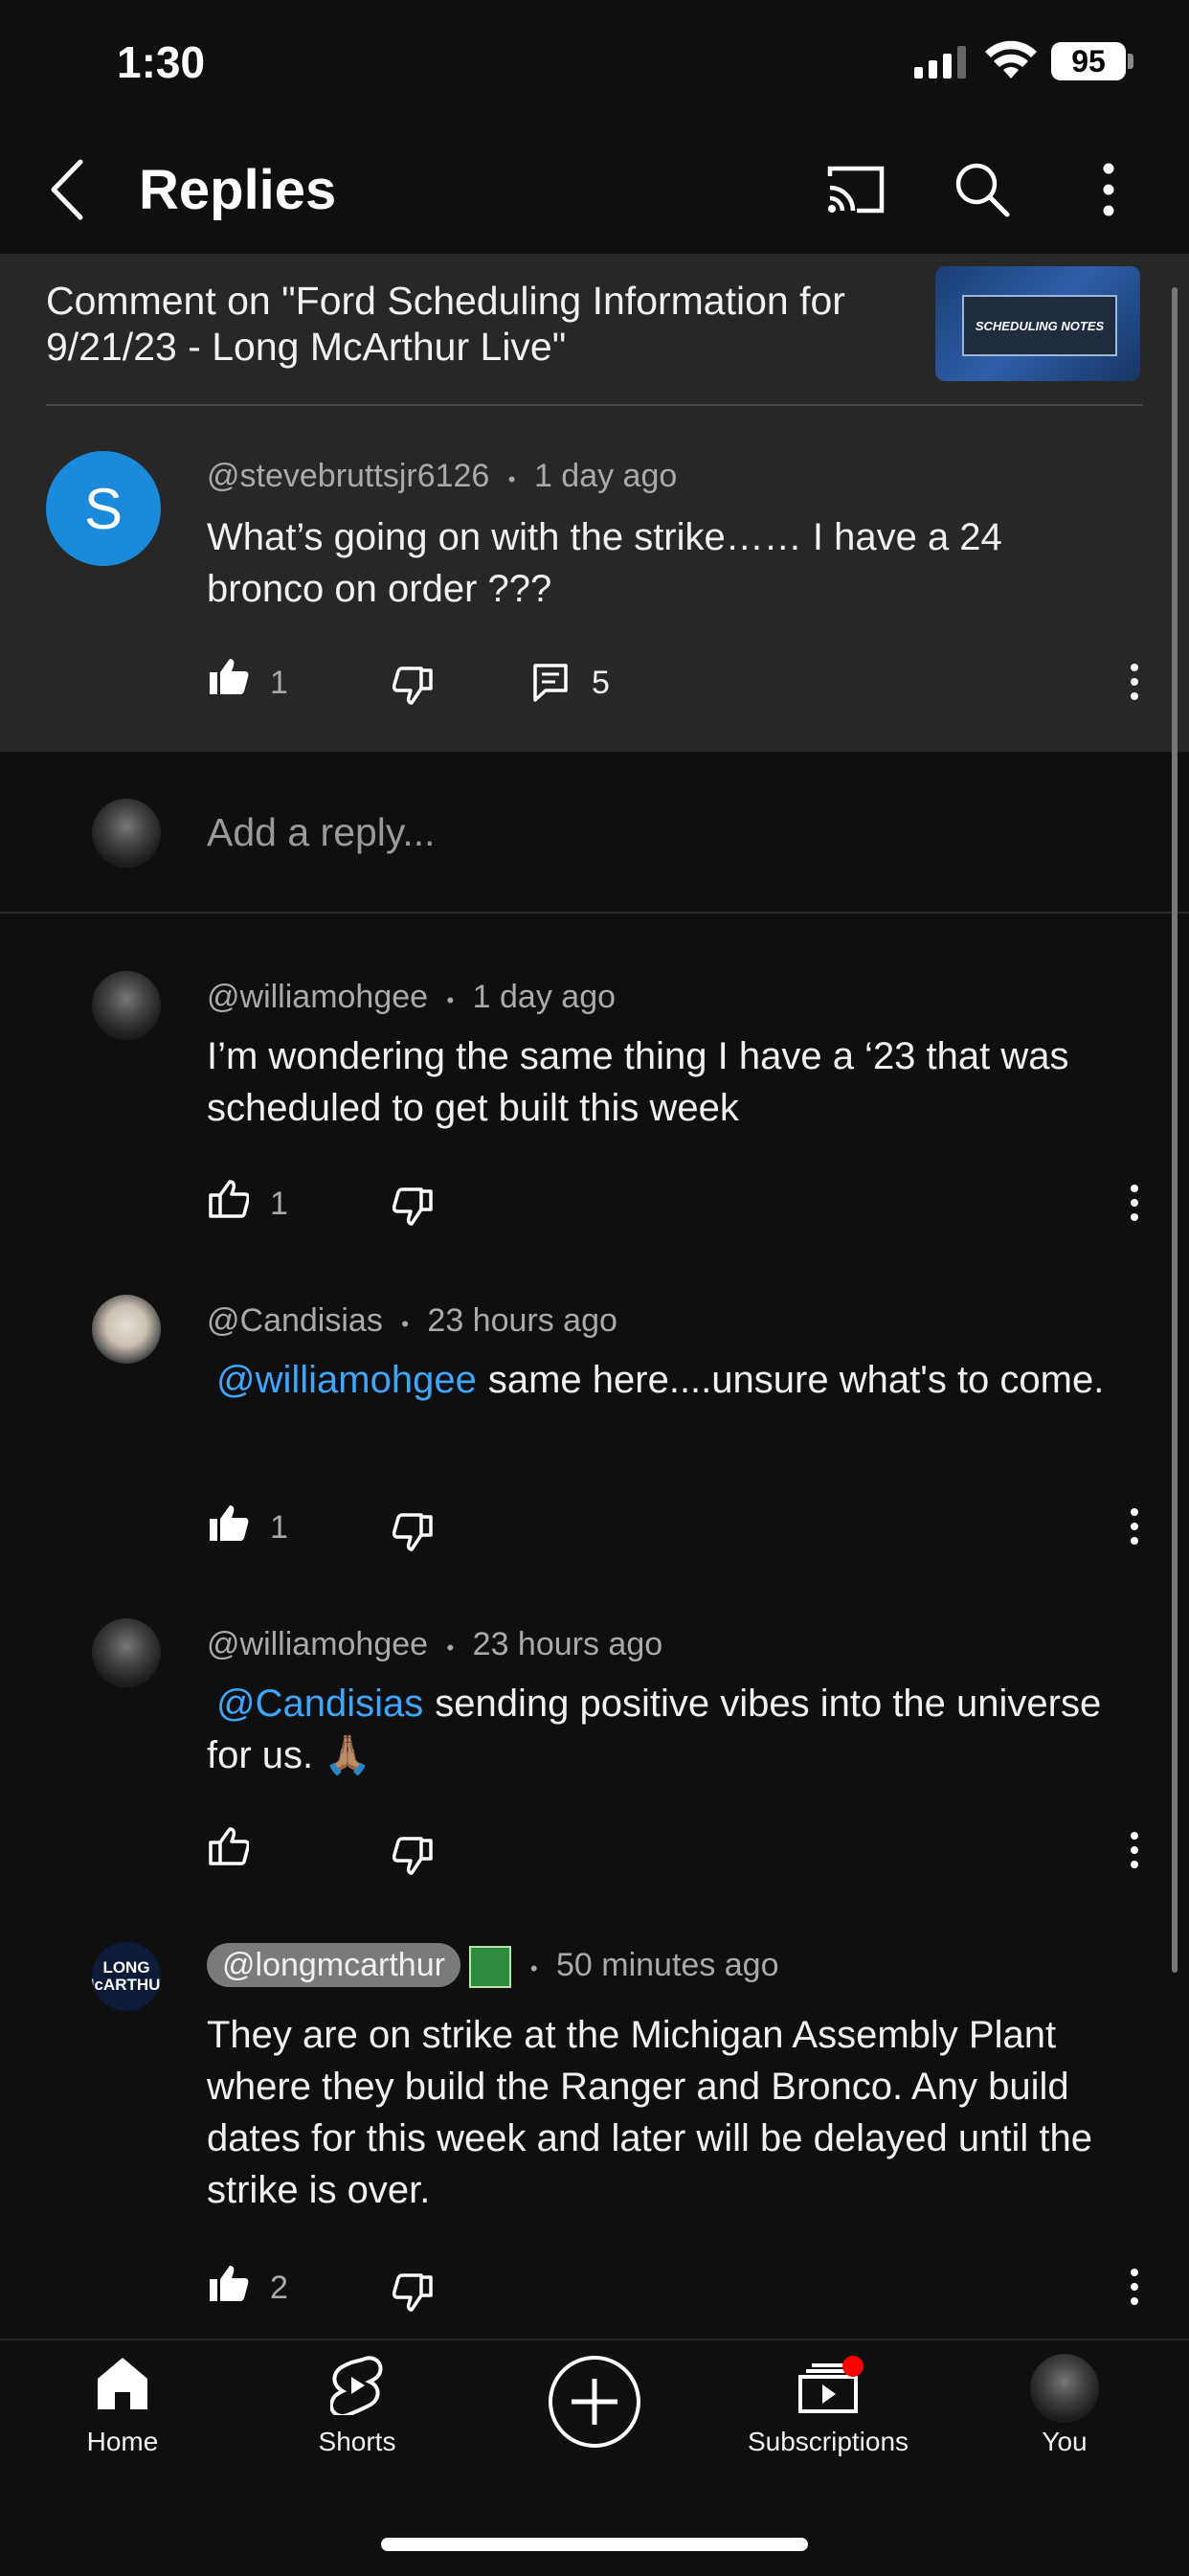  What do you see at coordinates (319, 1704) in the screenshot?
I see `mention-link: @Candisias` at bounding box center [319, 1704].